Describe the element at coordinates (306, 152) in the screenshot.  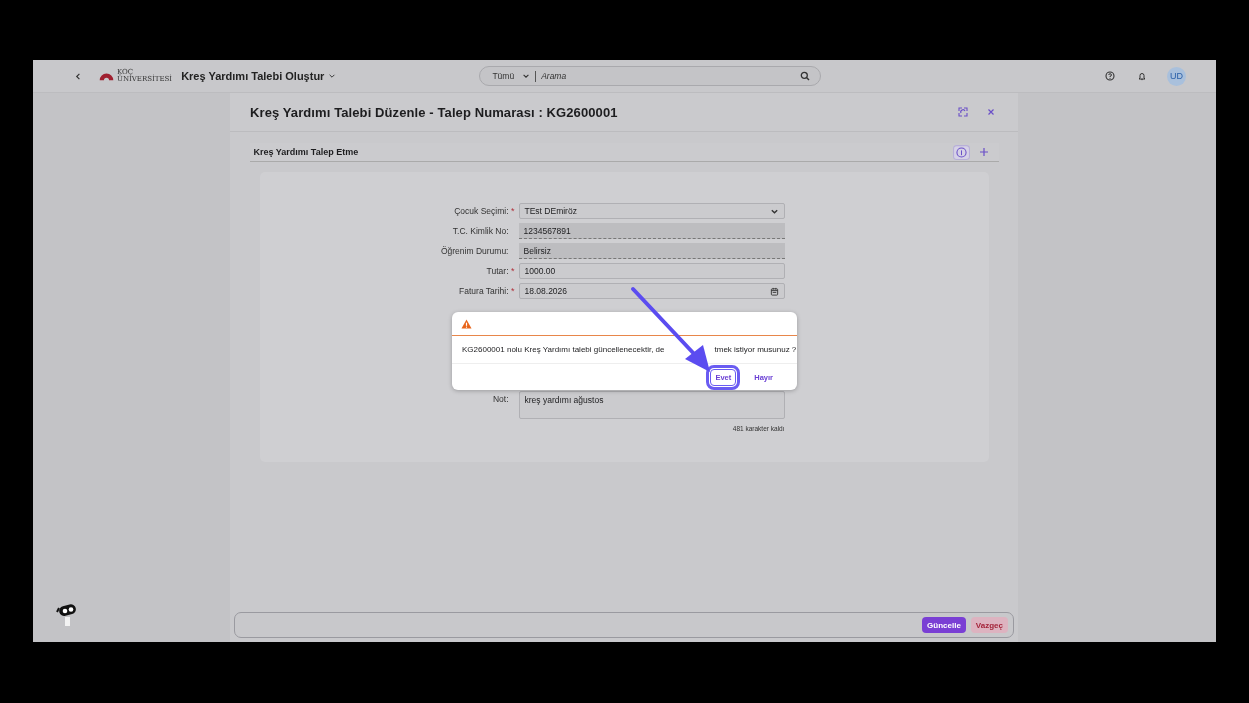
I see `section-title: Kreş Yardımı Talep Etme` at that location.